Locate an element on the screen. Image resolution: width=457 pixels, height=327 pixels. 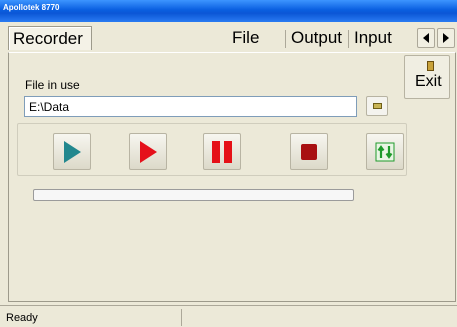
tab-input: Input is located at coordinates (377, 38).